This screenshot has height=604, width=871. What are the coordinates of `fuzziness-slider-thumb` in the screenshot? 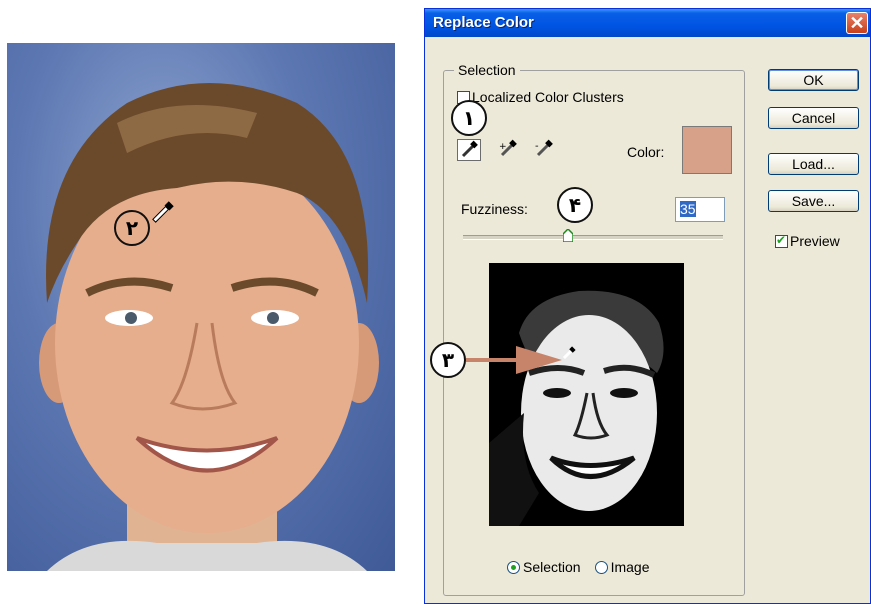 It's located at (567, 235).